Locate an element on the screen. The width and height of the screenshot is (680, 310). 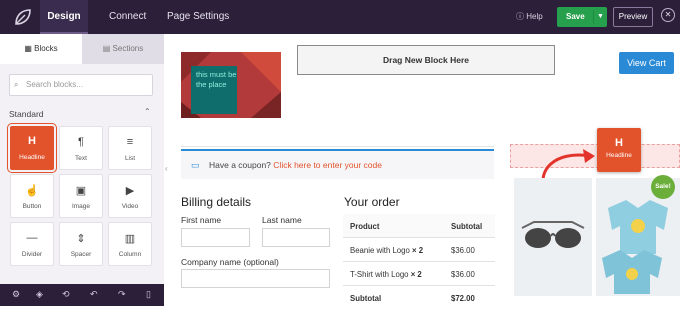
block-label: Button is located at coordinates (32, 206).